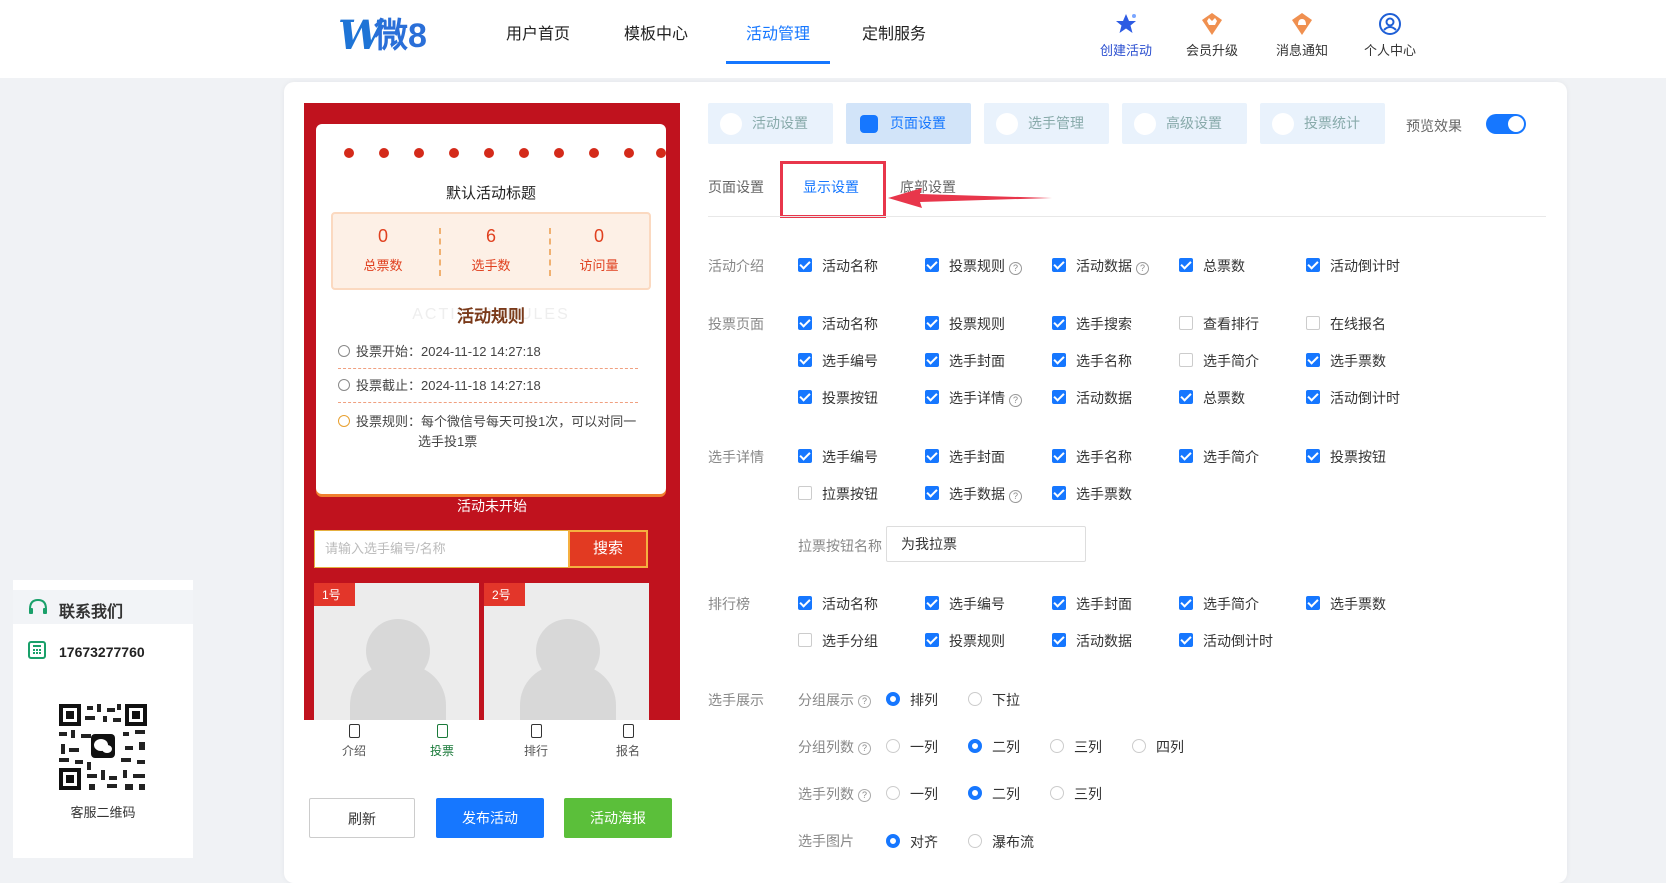  What do you see at coordinates (965, 604) in the screenshot?
I see `checkbox-rank-number: 选手编号` at bounding box center [965, 604].